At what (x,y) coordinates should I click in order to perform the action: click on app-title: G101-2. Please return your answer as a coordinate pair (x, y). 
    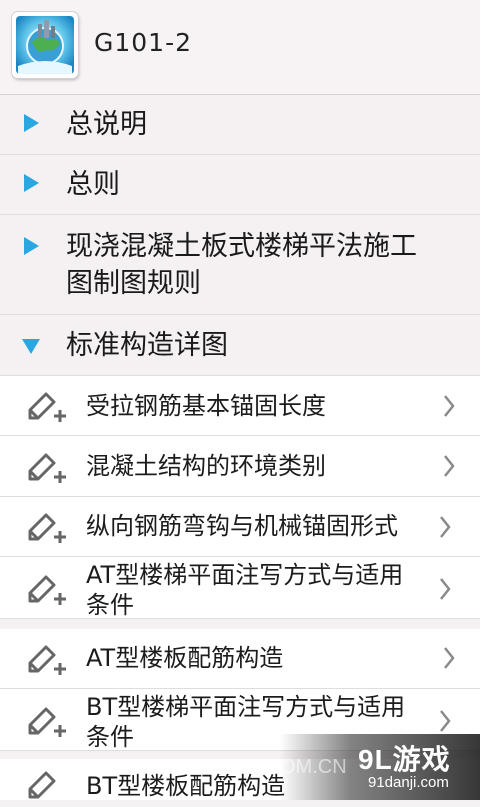
    Looking at the image, I should click on (143, 42).